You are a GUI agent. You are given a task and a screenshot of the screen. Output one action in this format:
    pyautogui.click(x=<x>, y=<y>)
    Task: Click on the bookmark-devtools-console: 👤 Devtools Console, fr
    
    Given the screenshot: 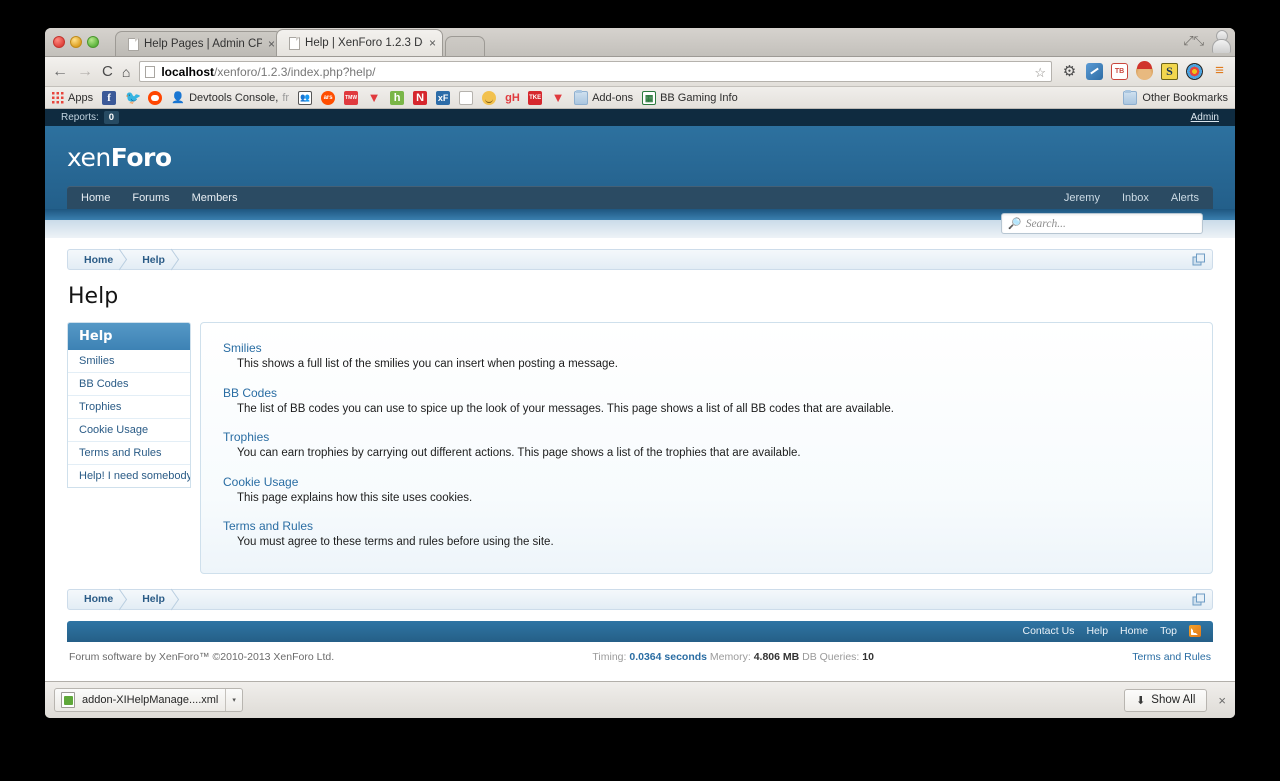 What is the action you would take?
    pyautogui.click(x=230, y=98)
    